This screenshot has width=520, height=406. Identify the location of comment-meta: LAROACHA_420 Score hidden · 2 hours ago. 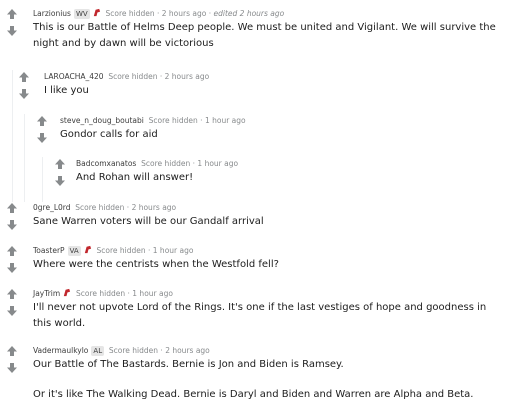
(126, 76).